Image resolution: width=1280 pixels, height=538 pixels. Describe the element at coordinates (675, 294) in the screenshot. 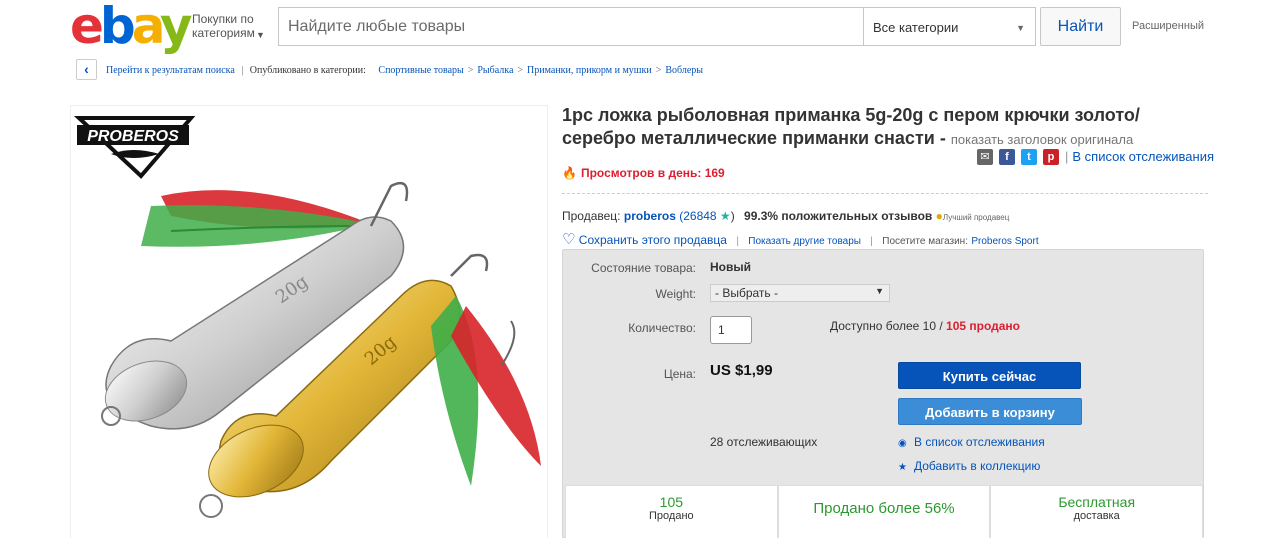

I see `weight-label: Weight:` at that location.